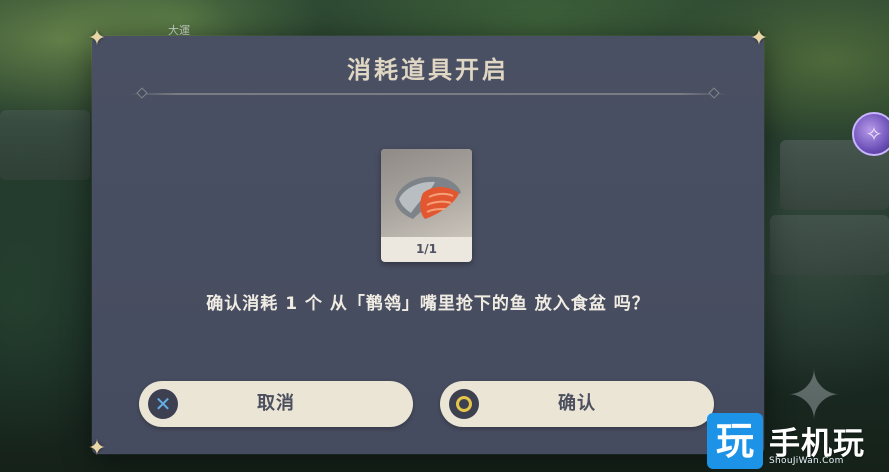 This screenshot has width=889, height=472. I want to click on watermark-logo: 玩, so click(735, 441).